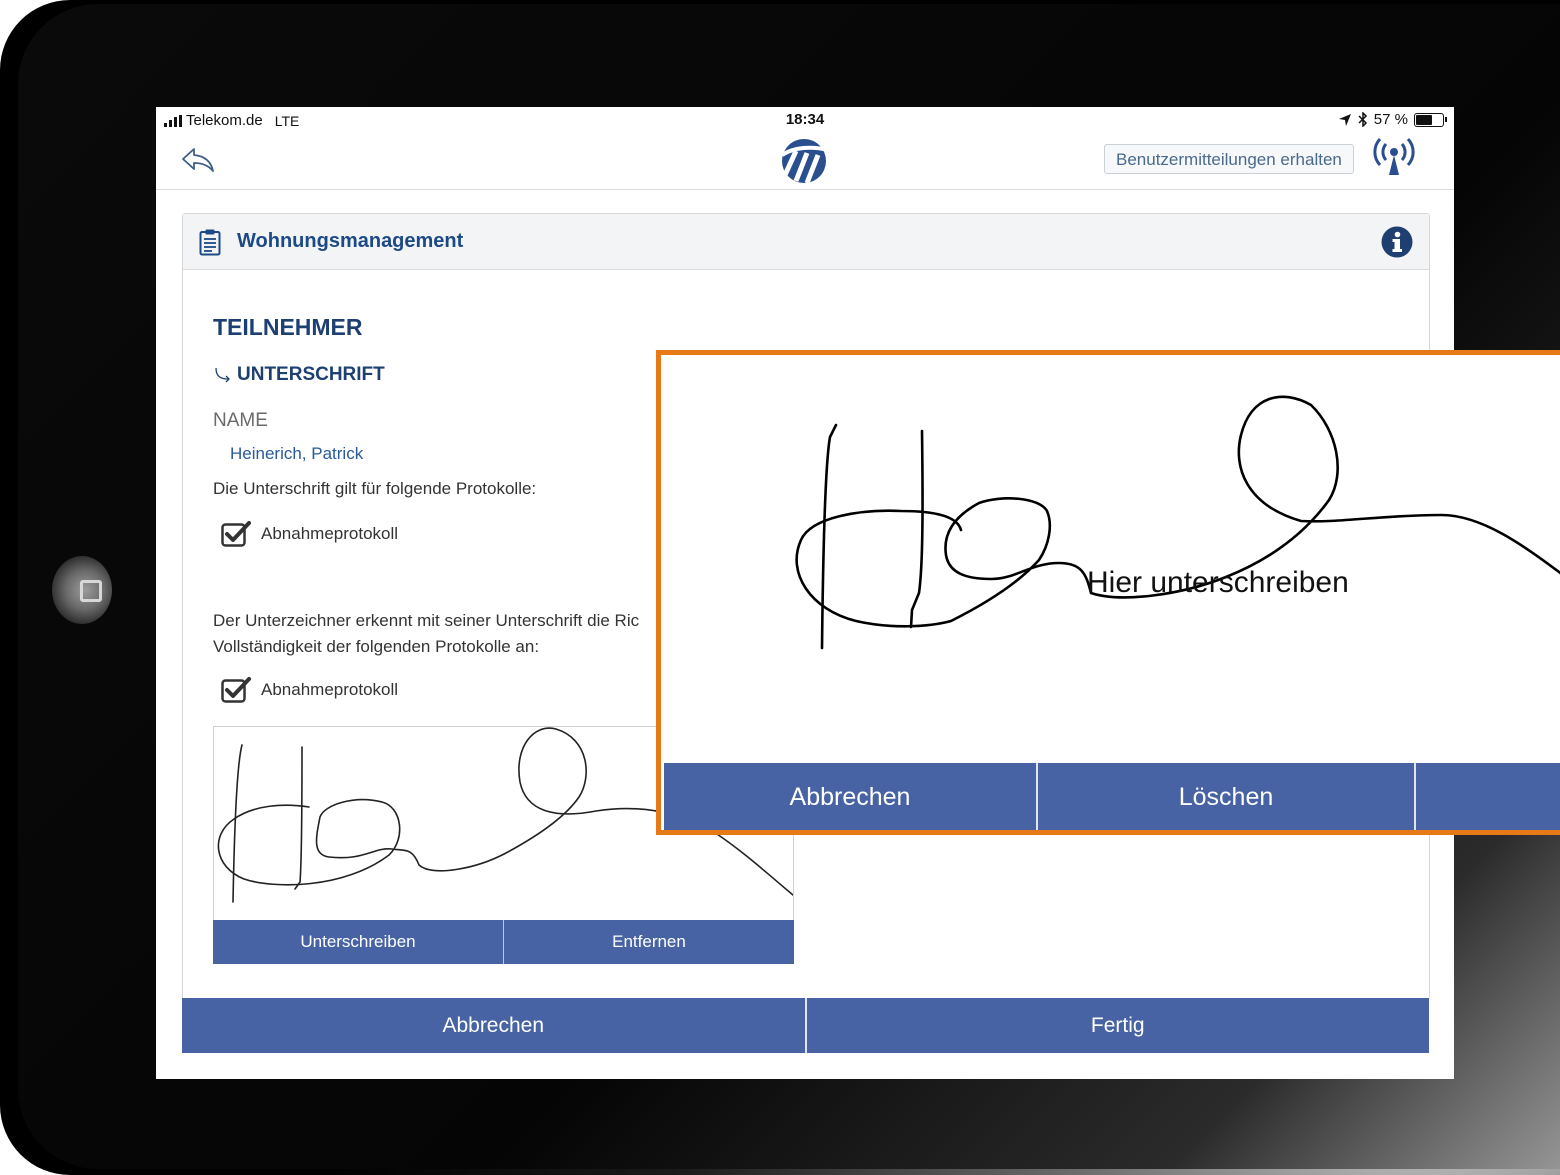 The width and height of the screenshot is (1560, 1175). Describe the element at coordinates (350, 241) in the screenshot. I see `panel-title: Wohnungsmanagement` at that location.